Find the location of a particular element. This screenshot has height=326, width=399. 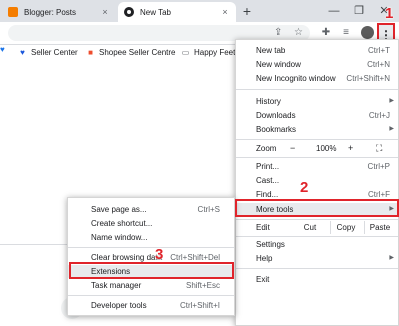

zoom-out-button: − is located at coordinates (292, 148).